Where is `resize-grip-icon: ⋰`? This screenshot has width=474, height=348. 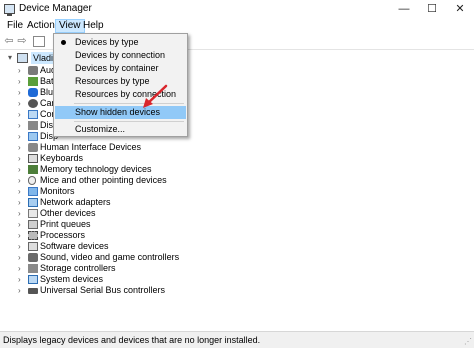 resize-grip-icon: ⋰ is located at coordinates (468, 341).